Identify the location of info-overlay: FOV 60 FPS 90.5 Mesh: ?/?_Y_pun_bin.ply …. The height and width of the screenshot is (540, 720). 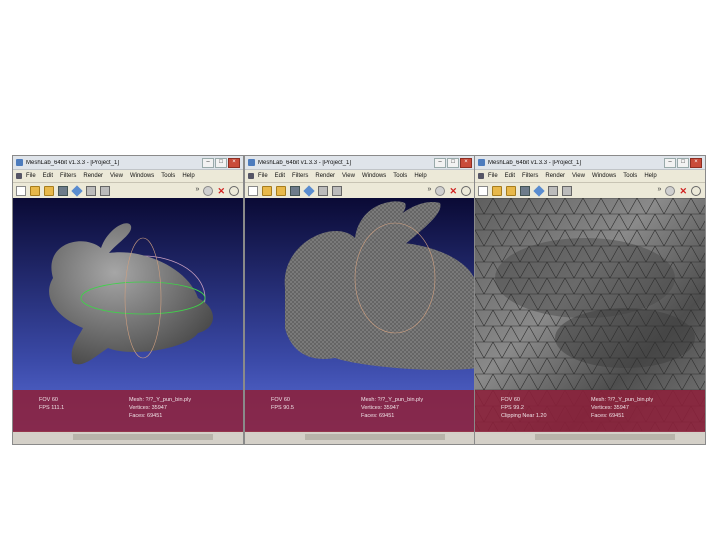
(360, 411).